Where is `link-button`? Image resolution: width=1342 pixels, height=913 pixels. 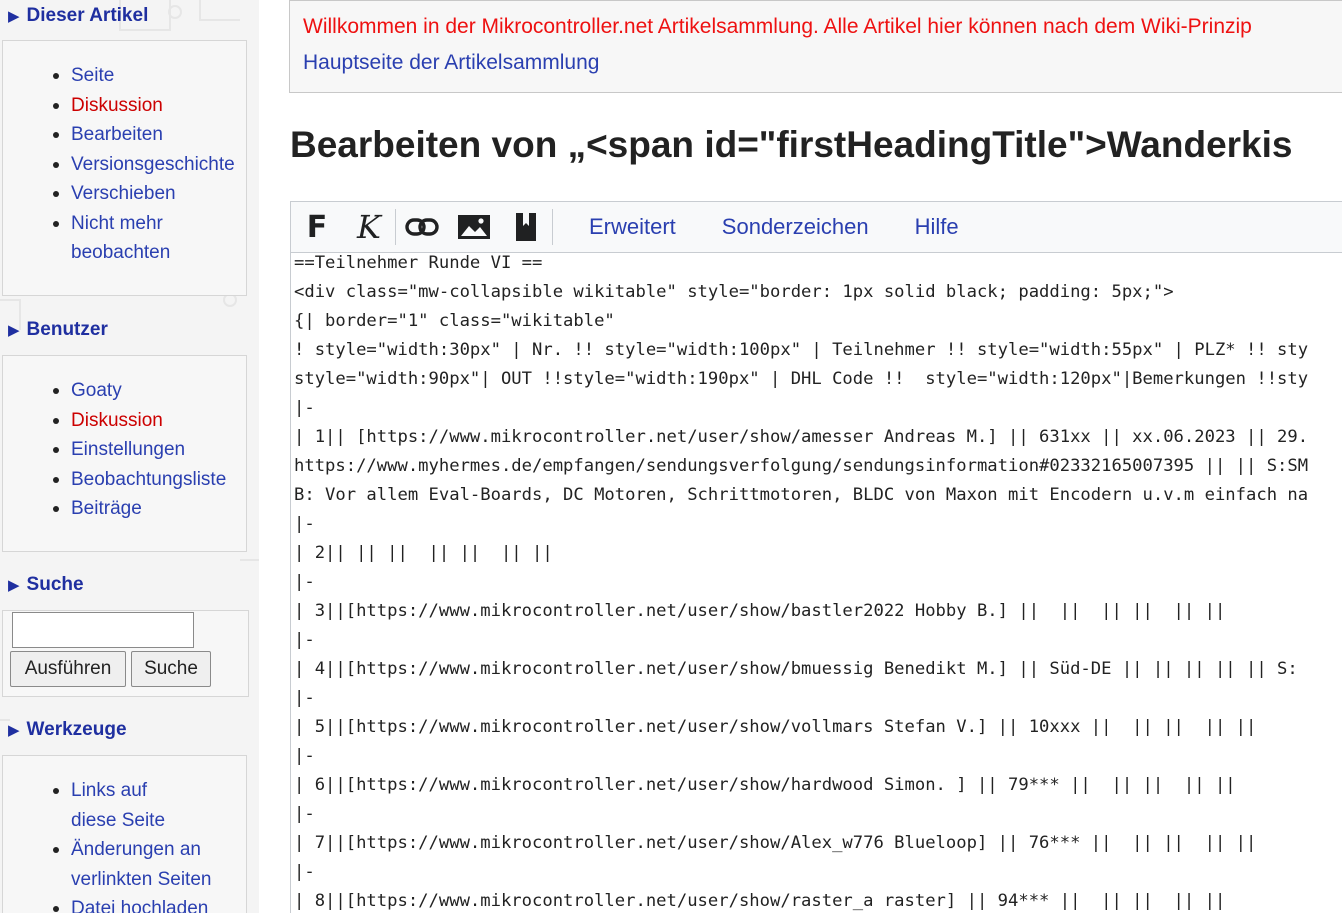 link-button is located at coordinates (422, 227).